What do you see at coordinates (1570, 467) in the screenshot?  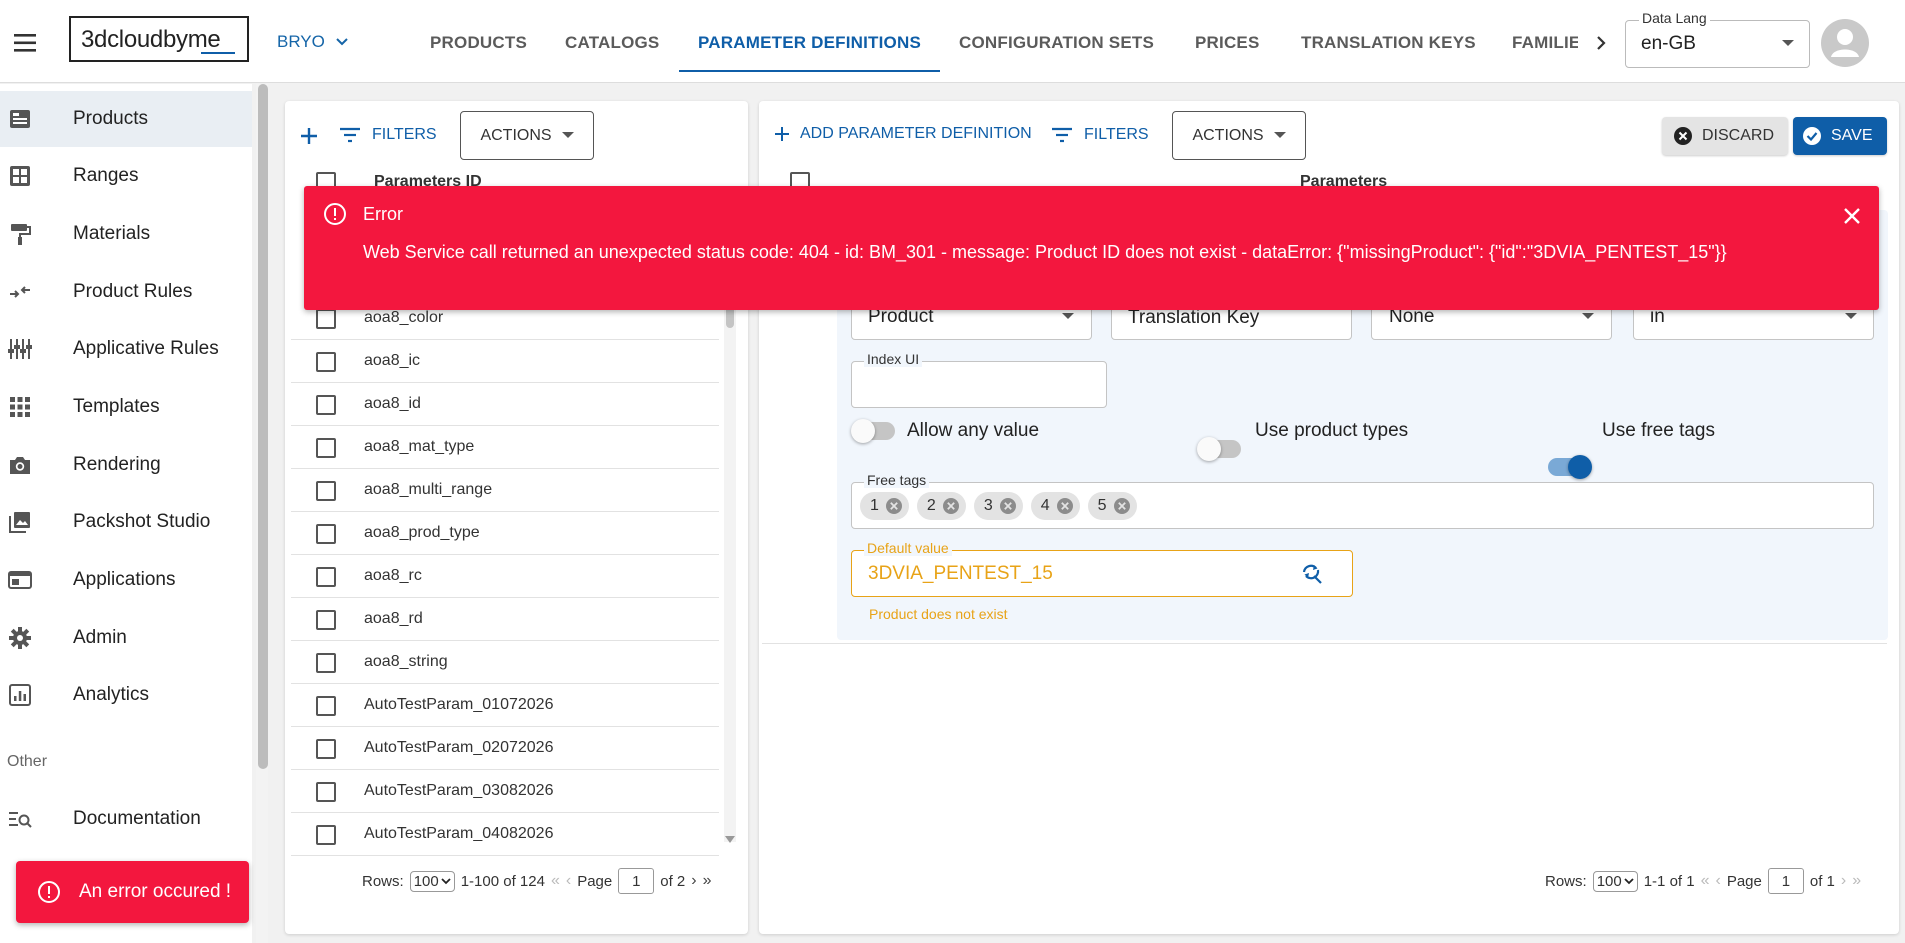 I see `use-free-tags-toggle` at bounding box center [1570, 467].